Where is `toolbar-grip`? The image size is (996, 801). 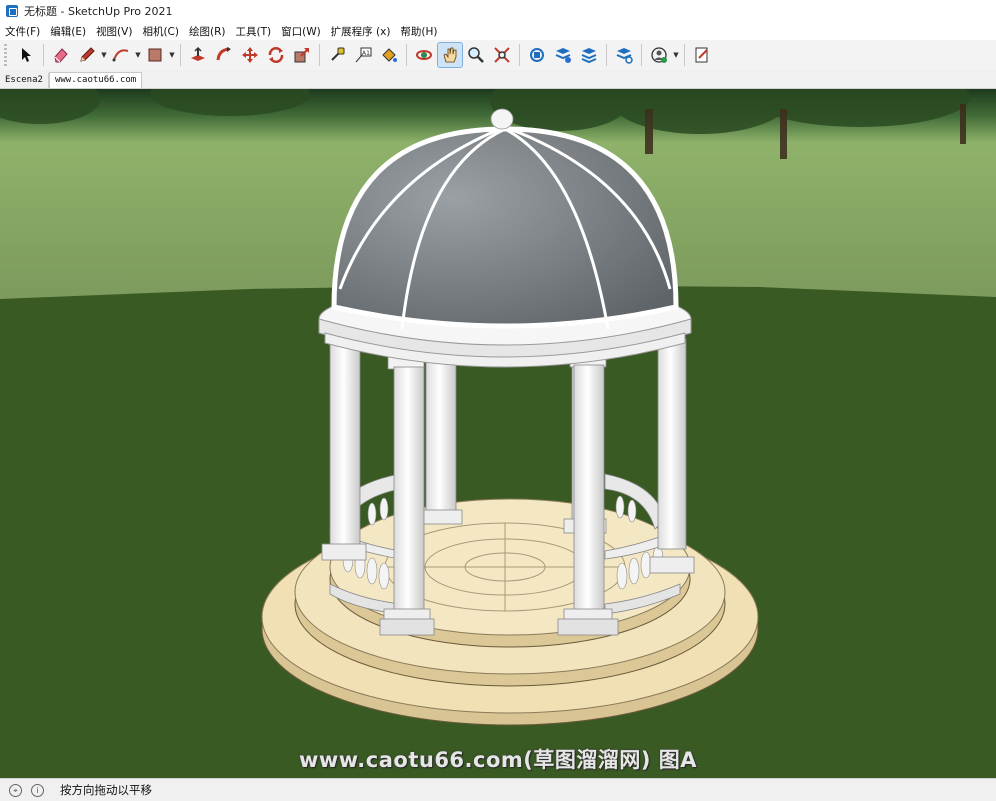
toolbar-grip is located at coordinates (5, 55).